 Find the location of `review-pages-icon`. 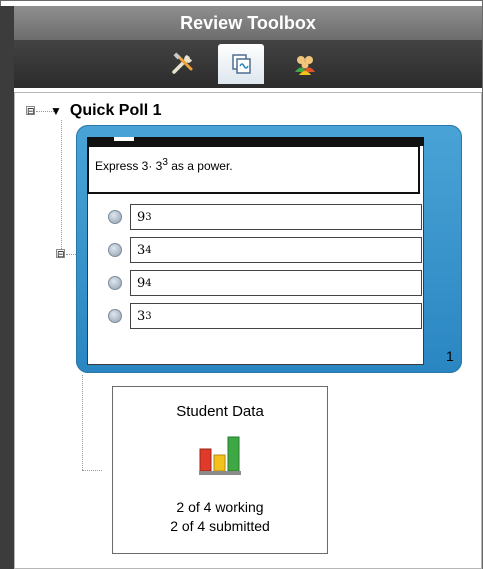

review-pages-icon is located at coordinates (241, 64).